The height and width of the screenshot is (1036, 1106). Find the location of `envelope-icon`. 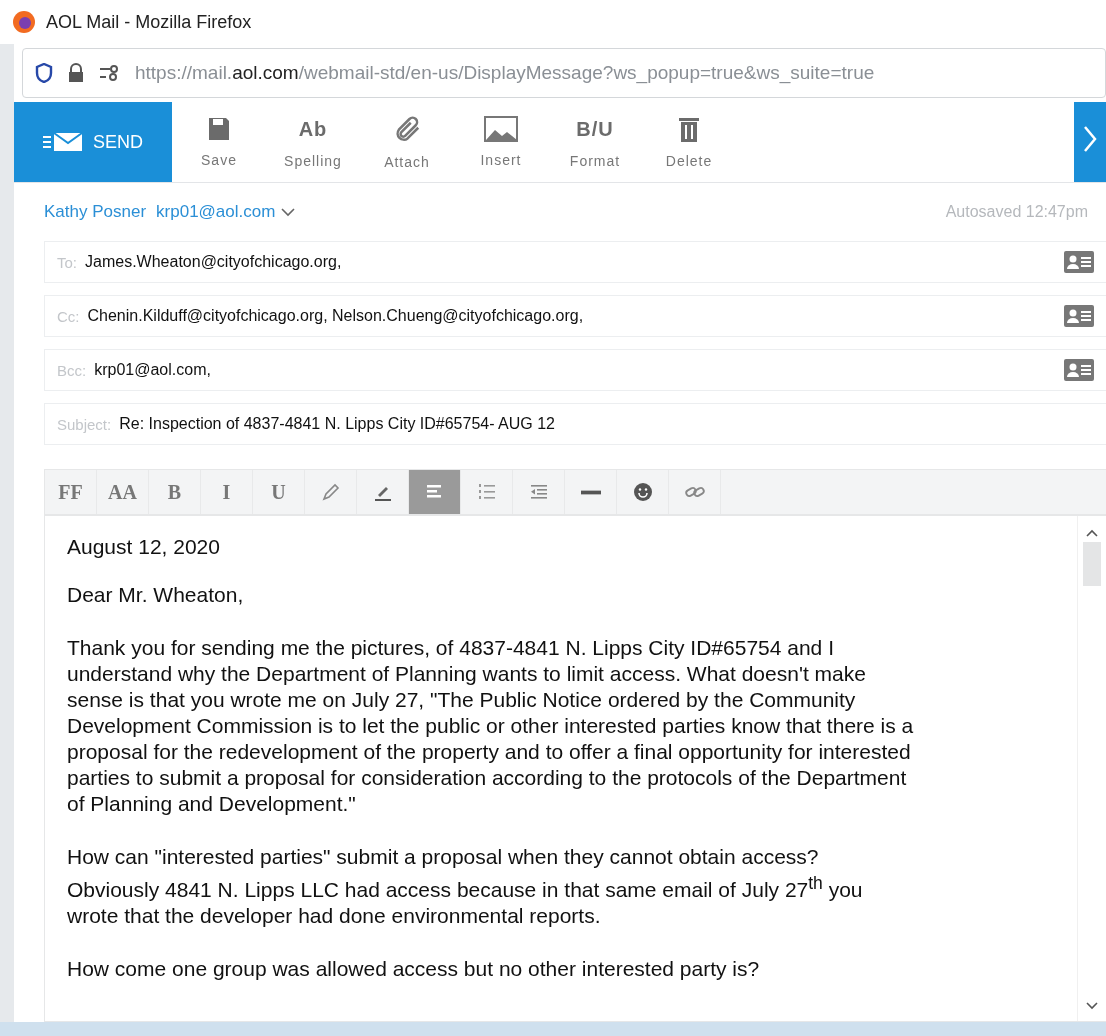

envelope-icon is located at coordinates (63, 142).